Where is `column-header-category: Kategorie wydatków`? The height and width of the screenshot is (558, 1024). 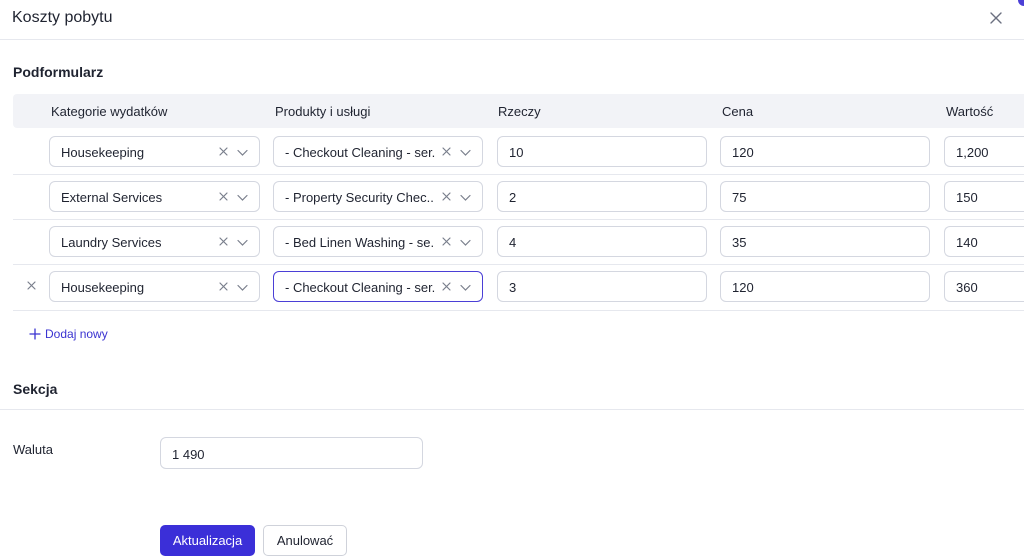
column-header-category: Kategorie wydatków is located at coordinates (109, 111).